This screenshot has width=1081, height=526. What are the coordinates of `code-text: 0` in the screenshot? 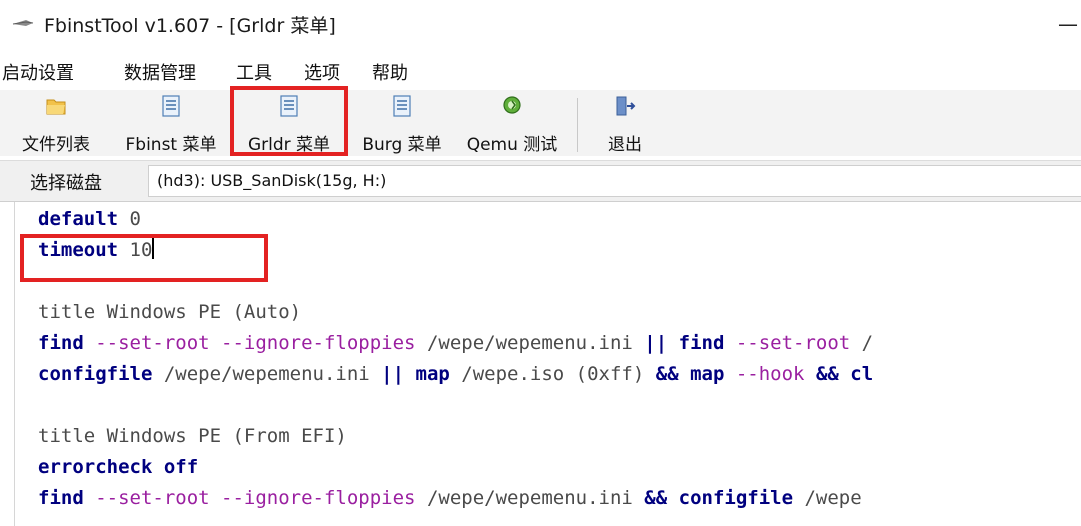 It's located at (129, 219).